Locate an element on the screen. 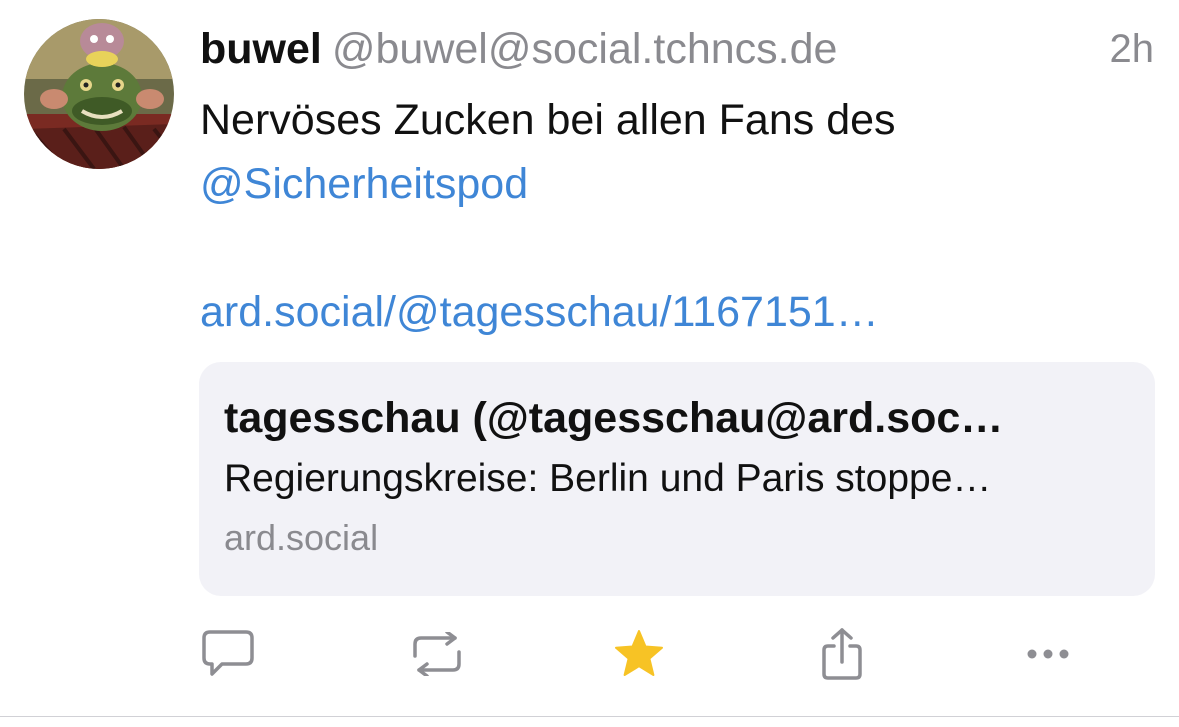 The image size is (1179, 727). speech-bubble-icon is located at coordinates (228, 653).